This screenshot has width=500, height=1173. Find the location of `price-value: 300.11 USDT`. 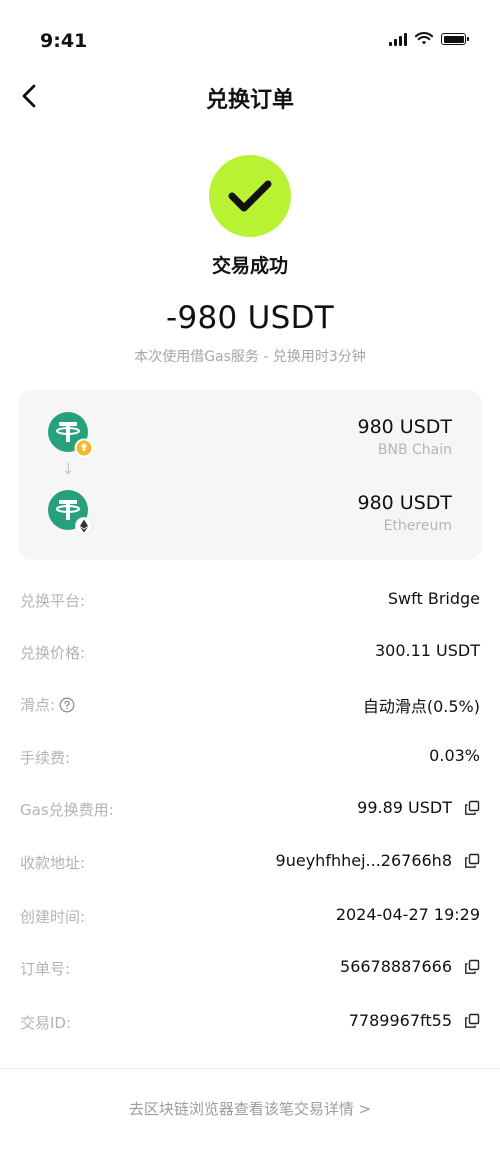

price-value: 300.11 USDT is located at coordinates (427, 650).